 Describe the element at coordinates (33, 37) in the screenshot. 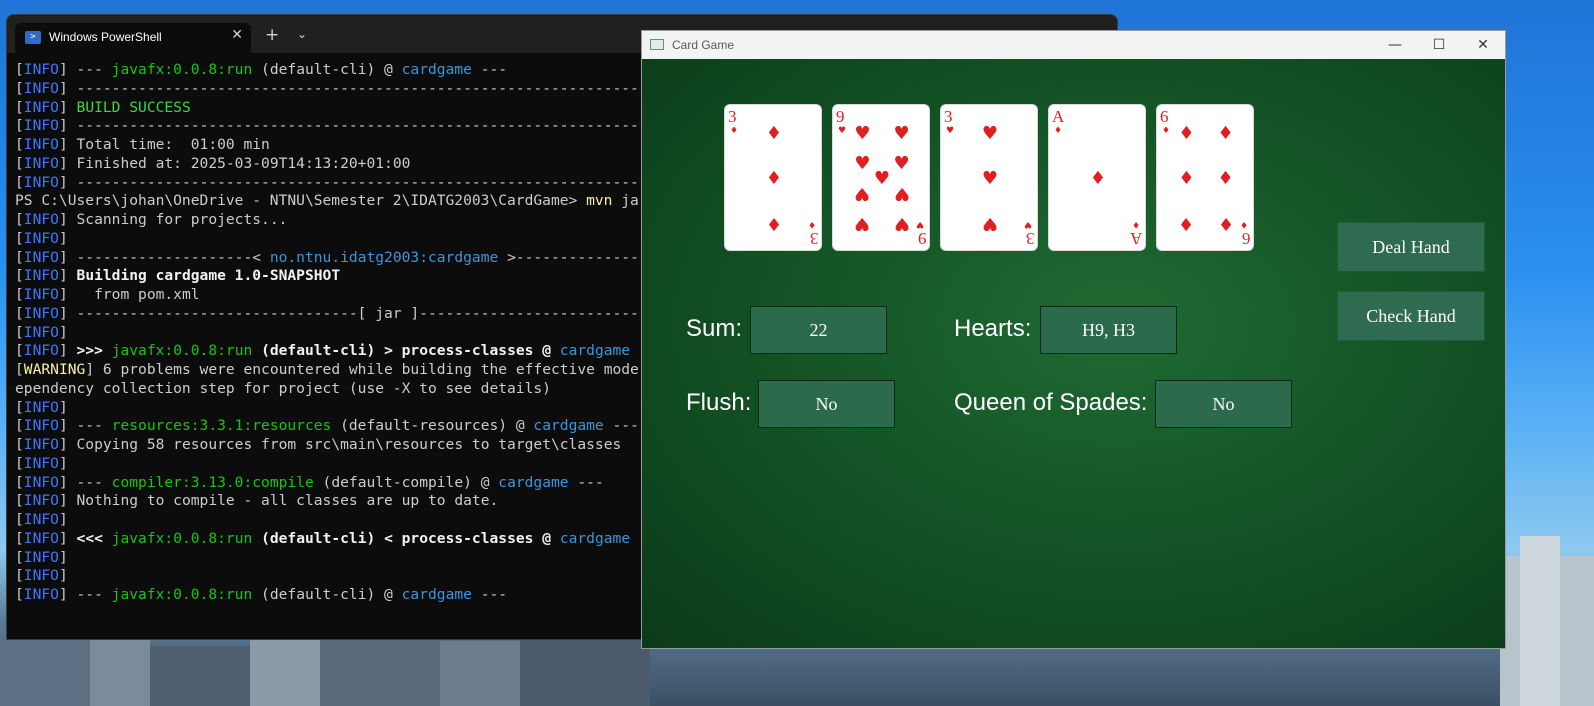

I see `powershell-icon: >` at that location.